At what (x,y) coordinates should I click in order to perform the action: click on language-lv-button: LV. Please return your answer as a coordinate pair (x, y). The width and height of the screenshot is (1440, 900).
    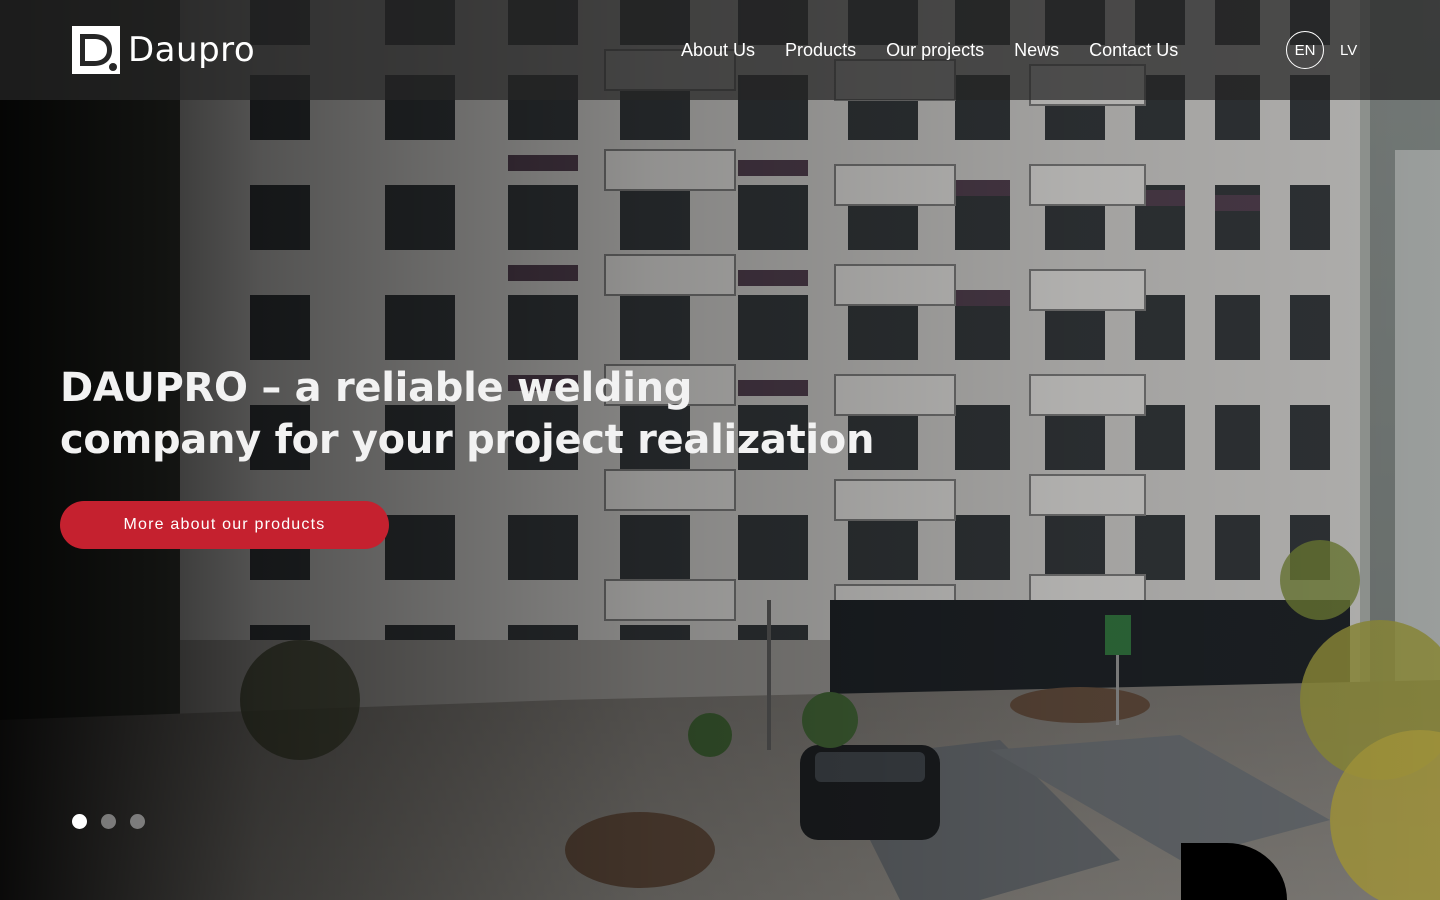
    Looking at the image, I should click on (1348, 50).